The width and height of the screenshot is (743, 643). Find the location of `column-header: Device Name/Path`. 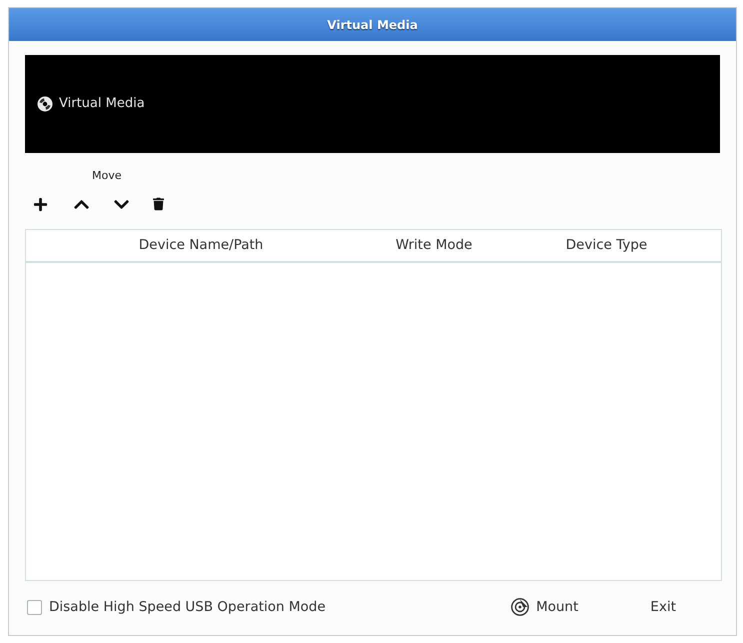

column-header: Device Name/Path is located at coordinates (201, 245).